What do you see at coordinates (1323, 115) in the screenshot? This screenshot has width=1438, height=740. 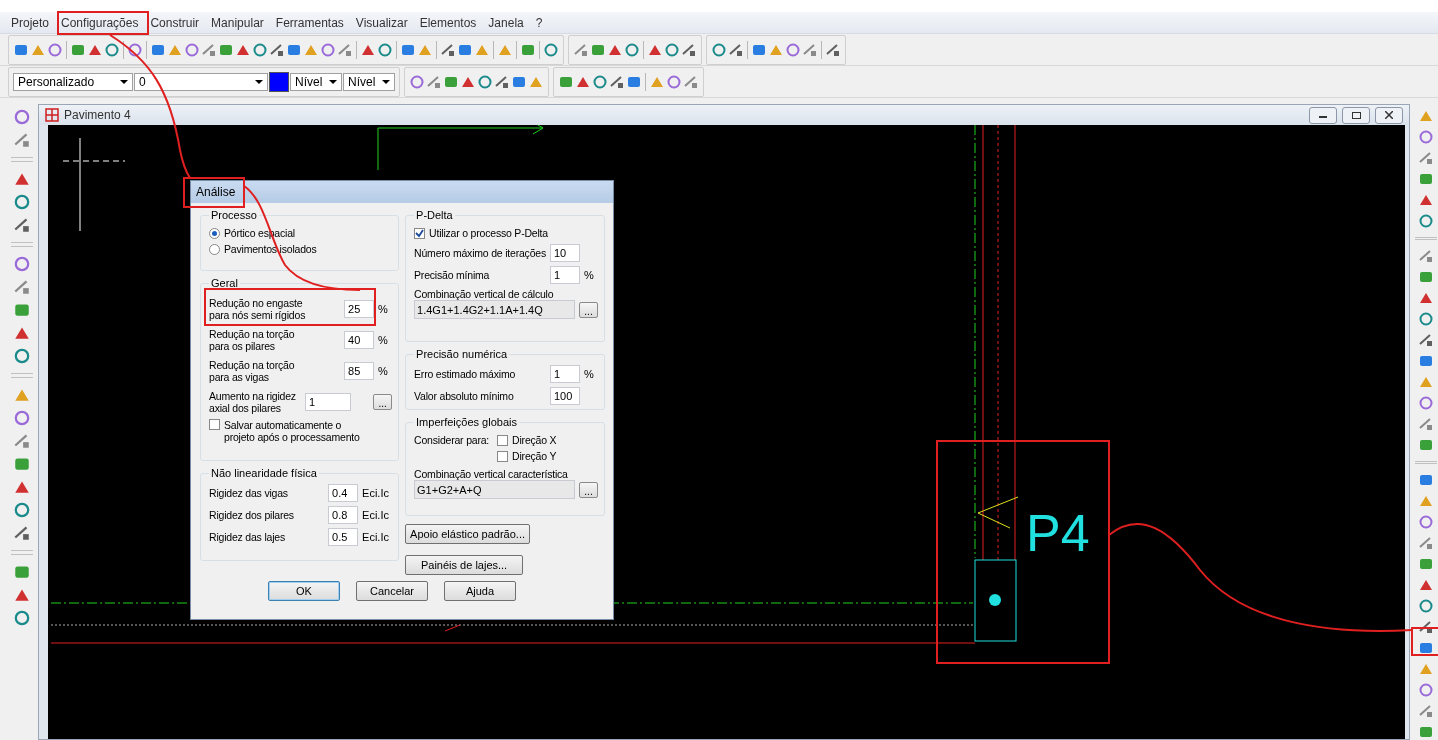 I see `minimize-button` at bounding box center [1323, 115].